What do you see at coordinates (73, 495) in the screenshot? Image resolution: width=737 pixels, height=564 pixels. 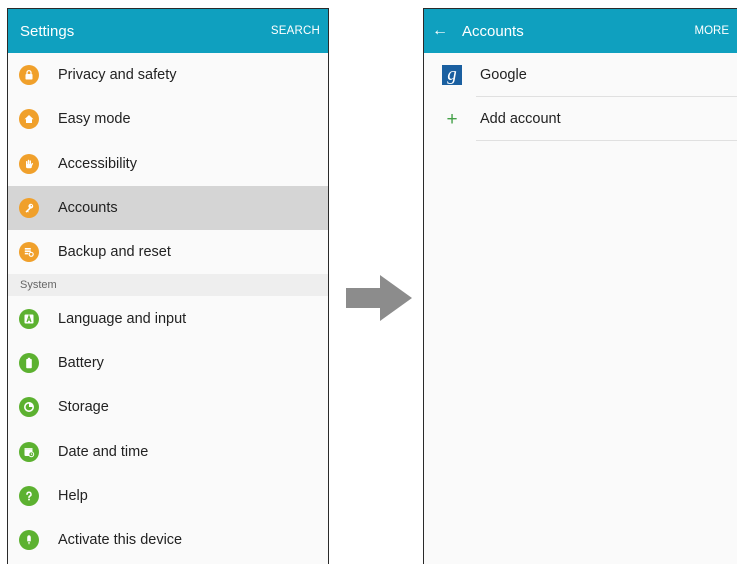 I see `settings-item-label: Help` at bounding box center [73, 495].